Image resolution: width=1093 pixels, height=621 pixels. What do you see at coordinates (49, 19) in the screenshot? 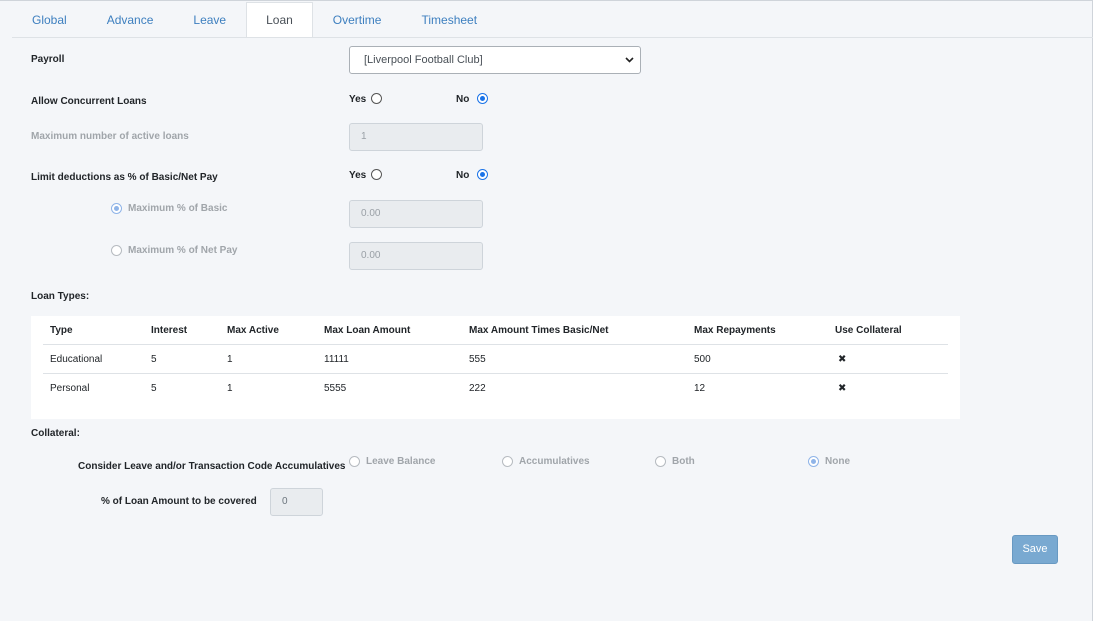
I see `tab-global: Global` at bounding box center [49, 19].